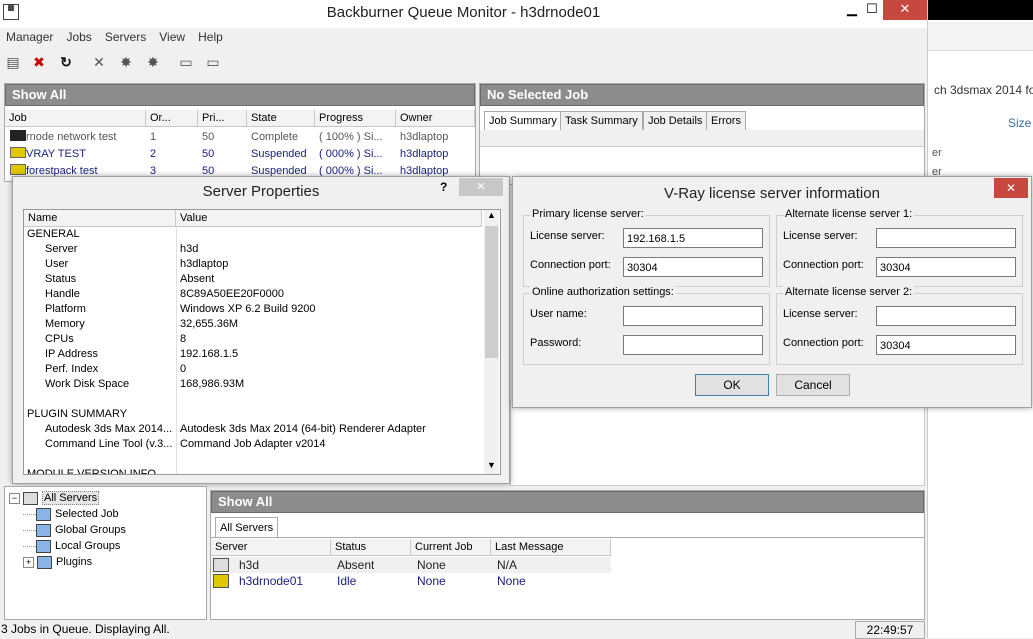  Describe the element at coordinates (946, 316) in the screenshot. I see `alternate2-license-server-field` at that location.